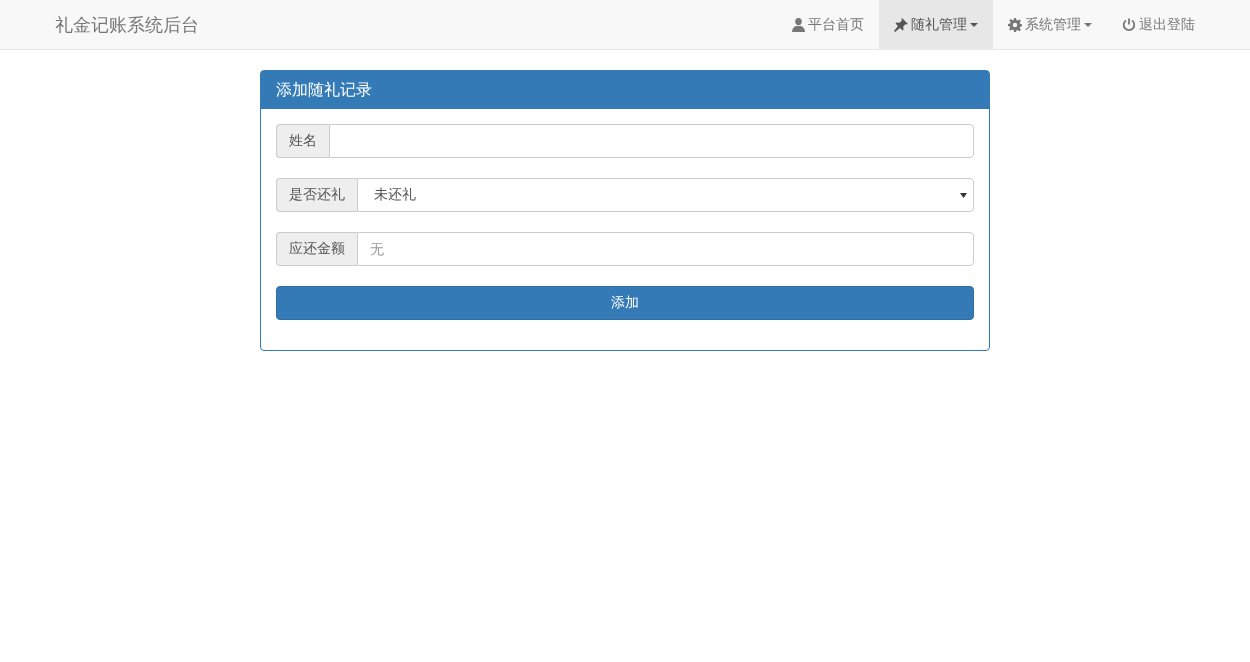  What do you see at coordinates (316, 249) in the screenshot?
I see `field-label: 应还金额` at bounding box center [316, 249].